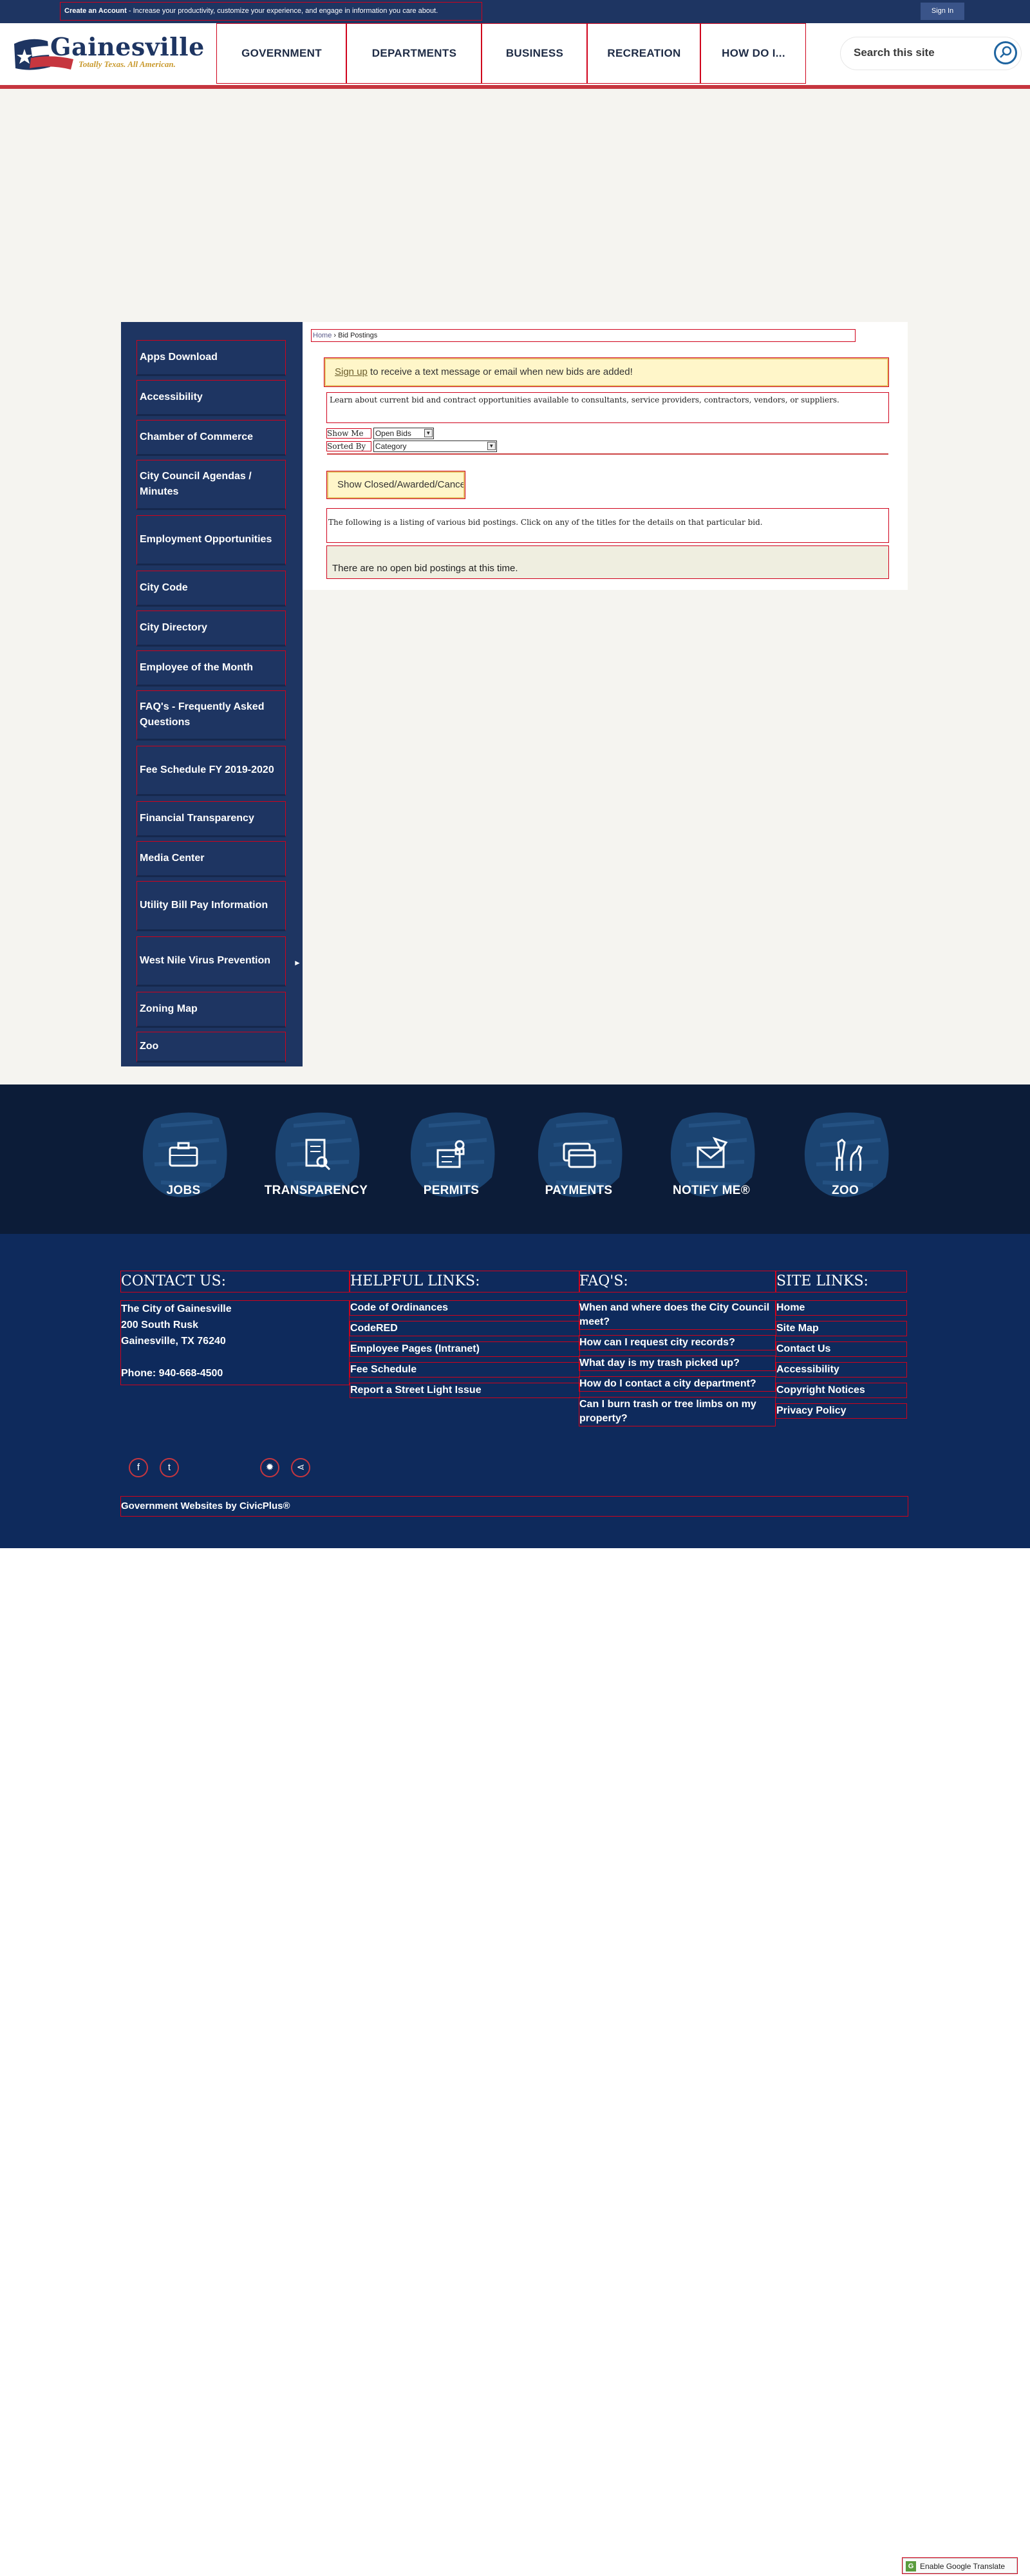 The height and width of the screenshot is (2576, 1030). What do you see at coordinates (322, 335) in the screenshot?
I see `breadcrumb-home: Home` at bounding box center [322, 335].